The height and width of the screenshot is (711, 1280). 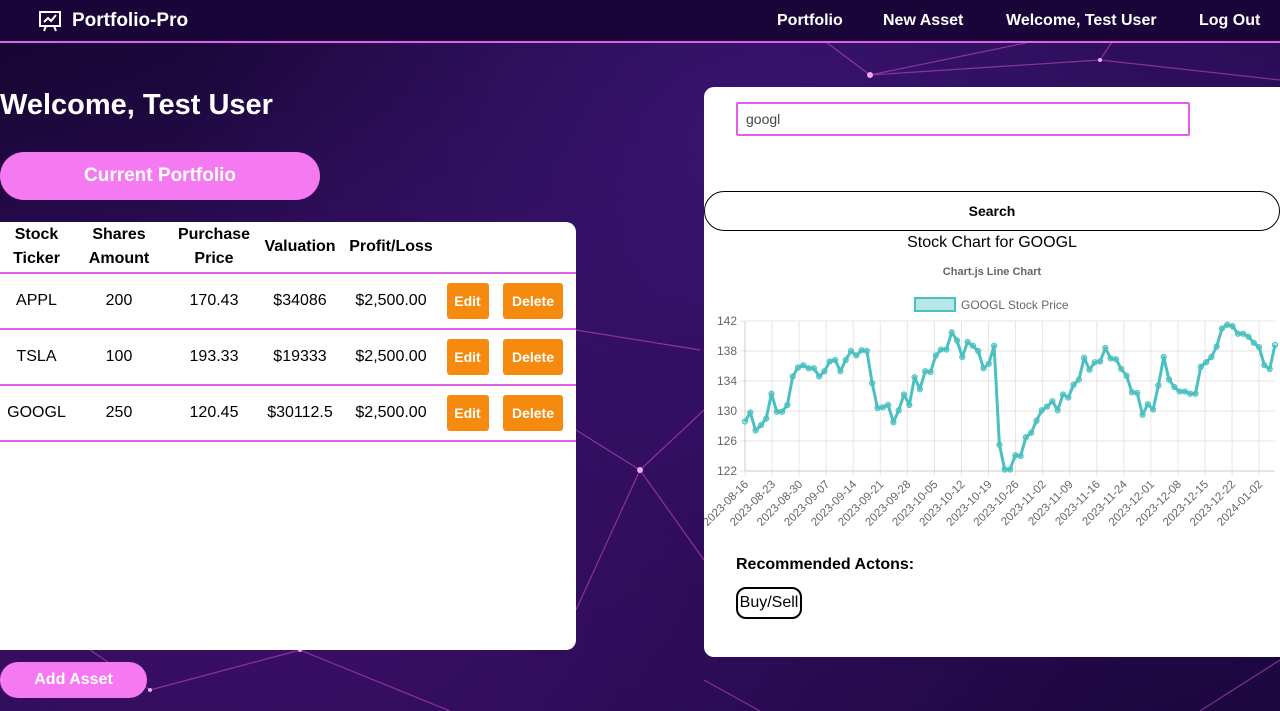 I want to click on search-button: Search, so click(x=992, y=211).